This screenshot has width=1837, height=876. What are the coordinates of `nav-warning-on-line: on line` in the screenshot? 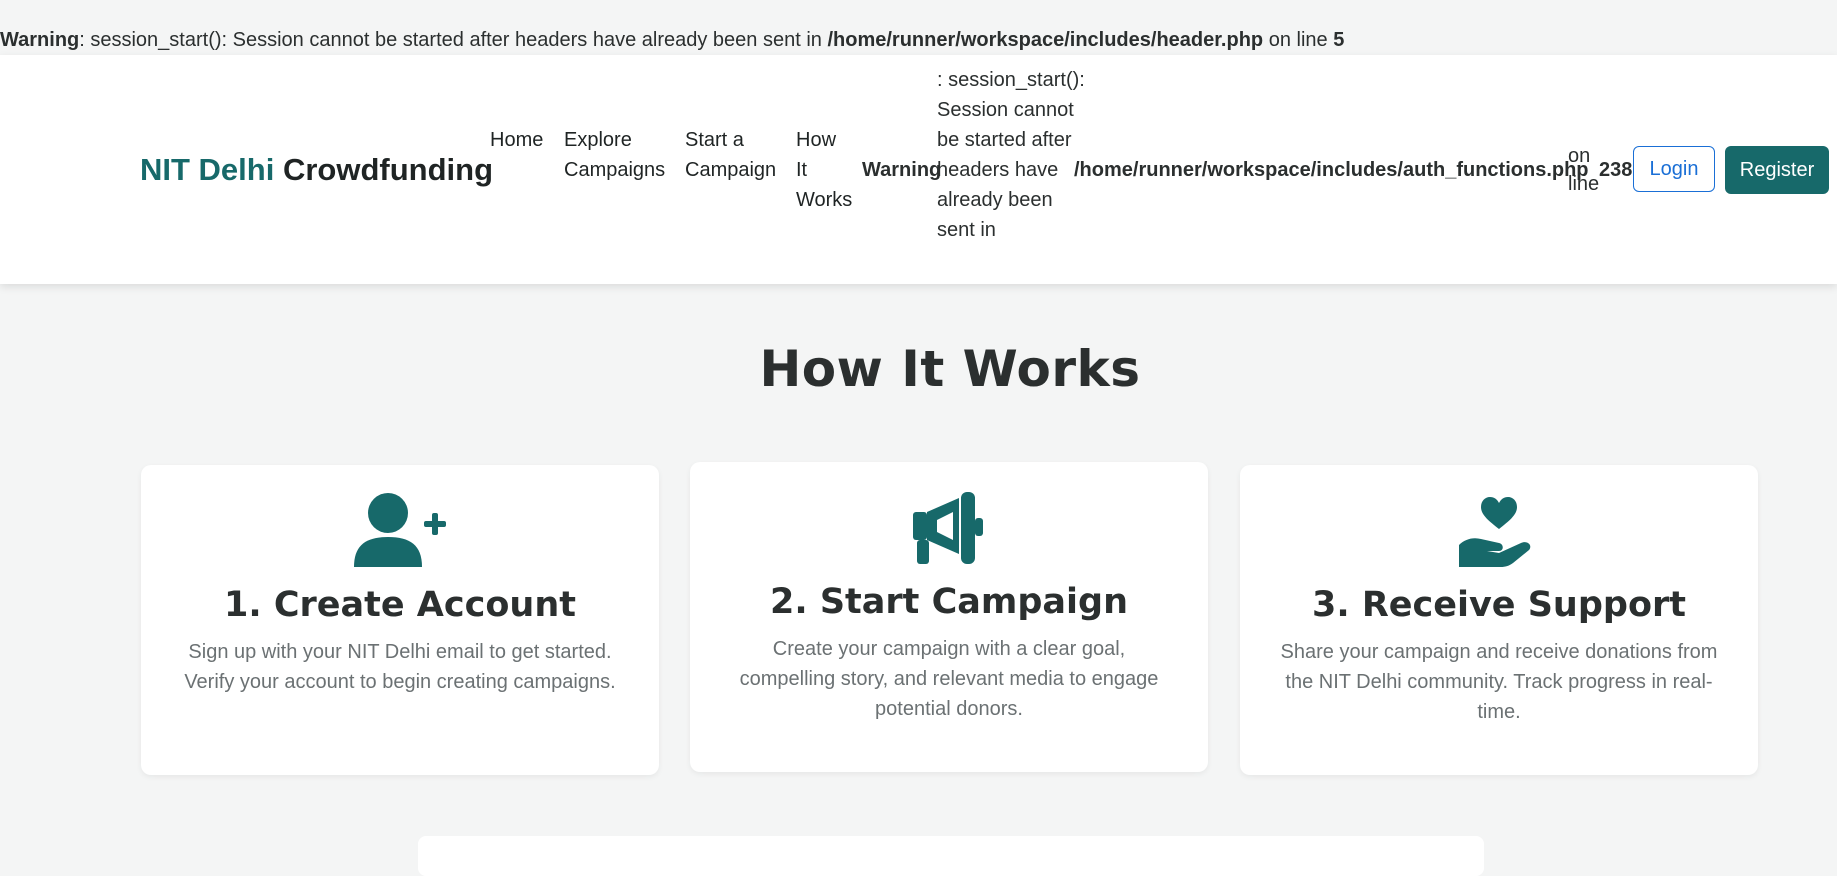 It's located at (1584, 170).